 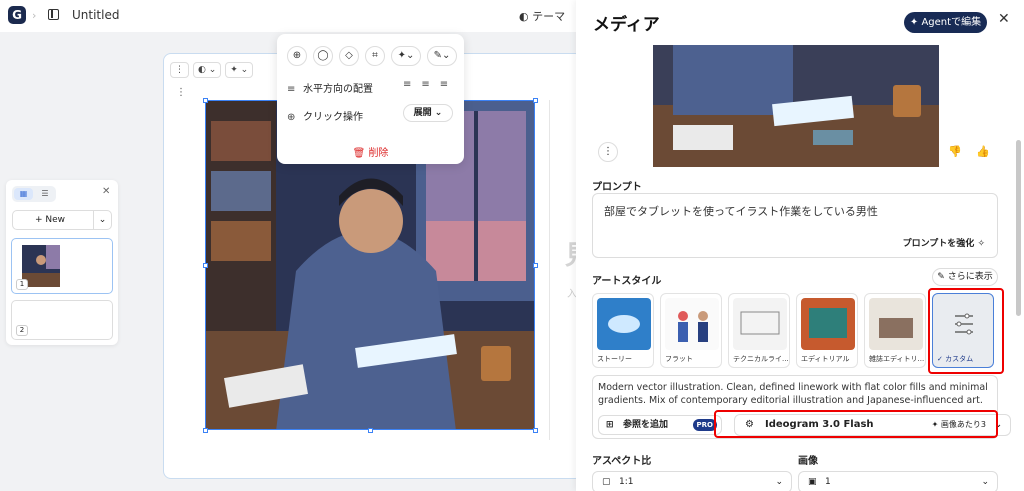 What do you see at coordinates (741, 211) in the screenshot?
I see `prompt-text: 部屋でタブレットを使ってイラスト作業をしている男性` at bounding box center [741, 211].